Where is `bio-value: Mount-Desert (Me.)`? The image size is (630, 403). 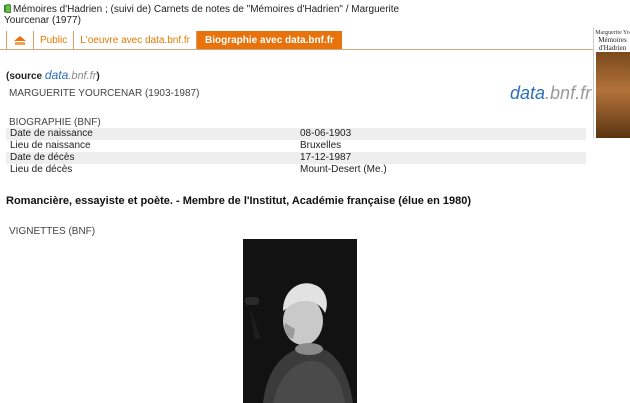 bio-value: Mount-Desert (Me.) is located at coordinates (343, 169).